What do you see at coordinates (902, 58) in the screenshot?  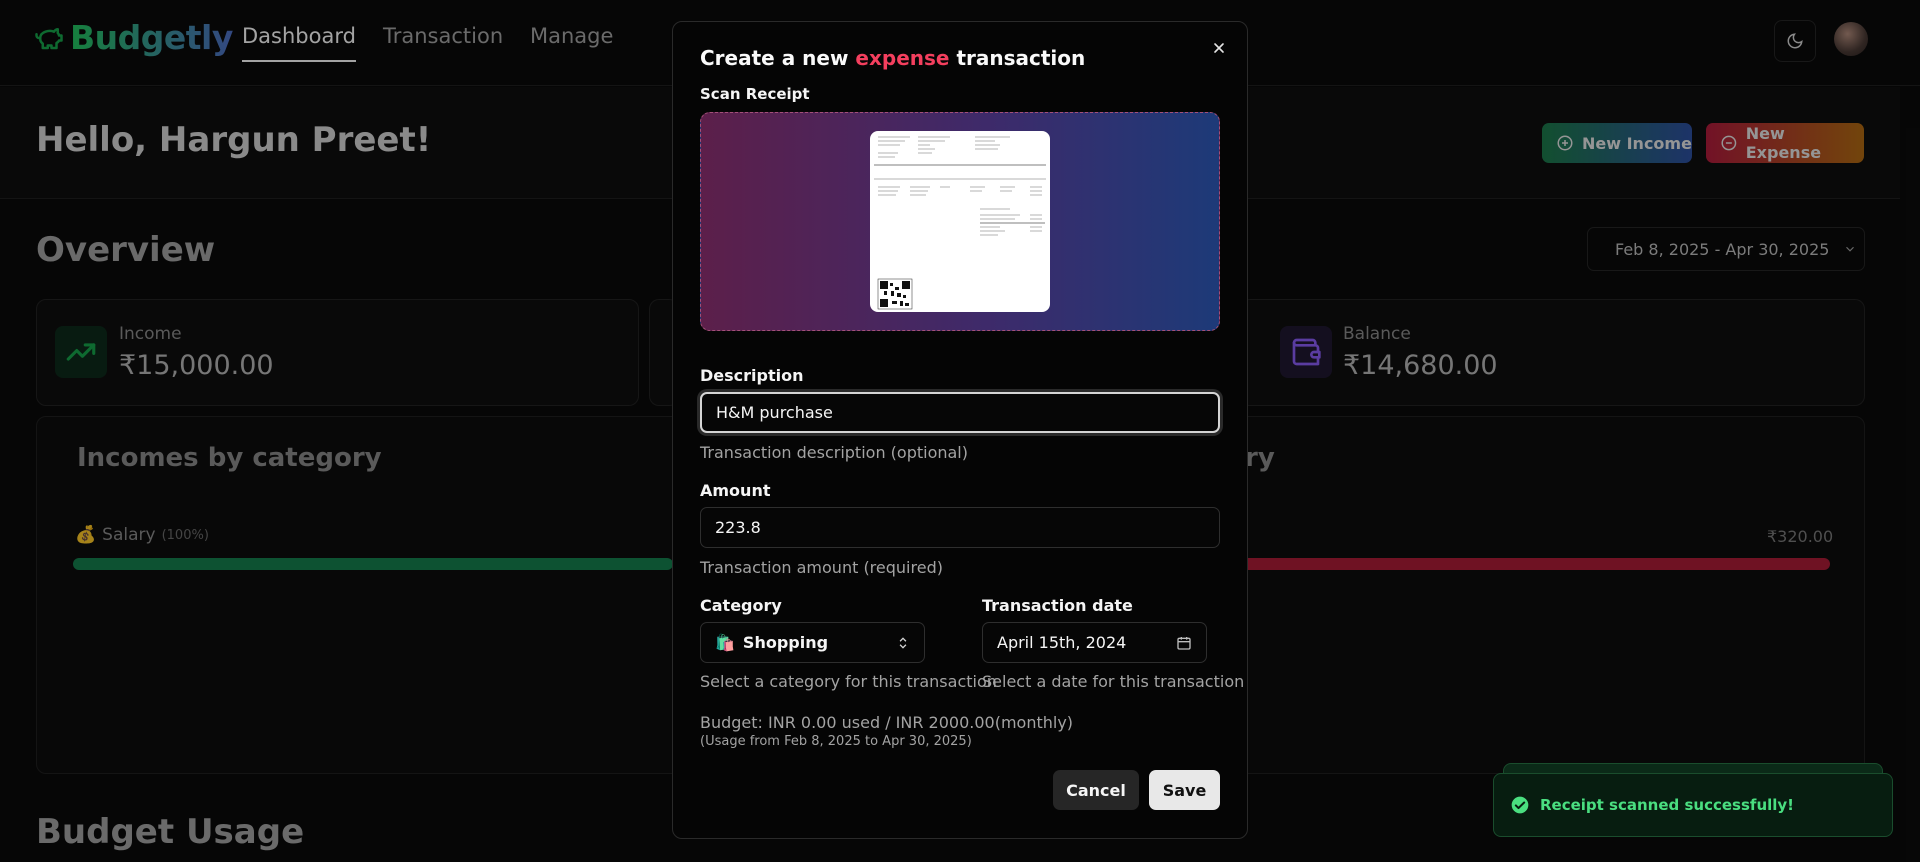 I see `dialog-title-type: expense` at bounding box center [902, 58].